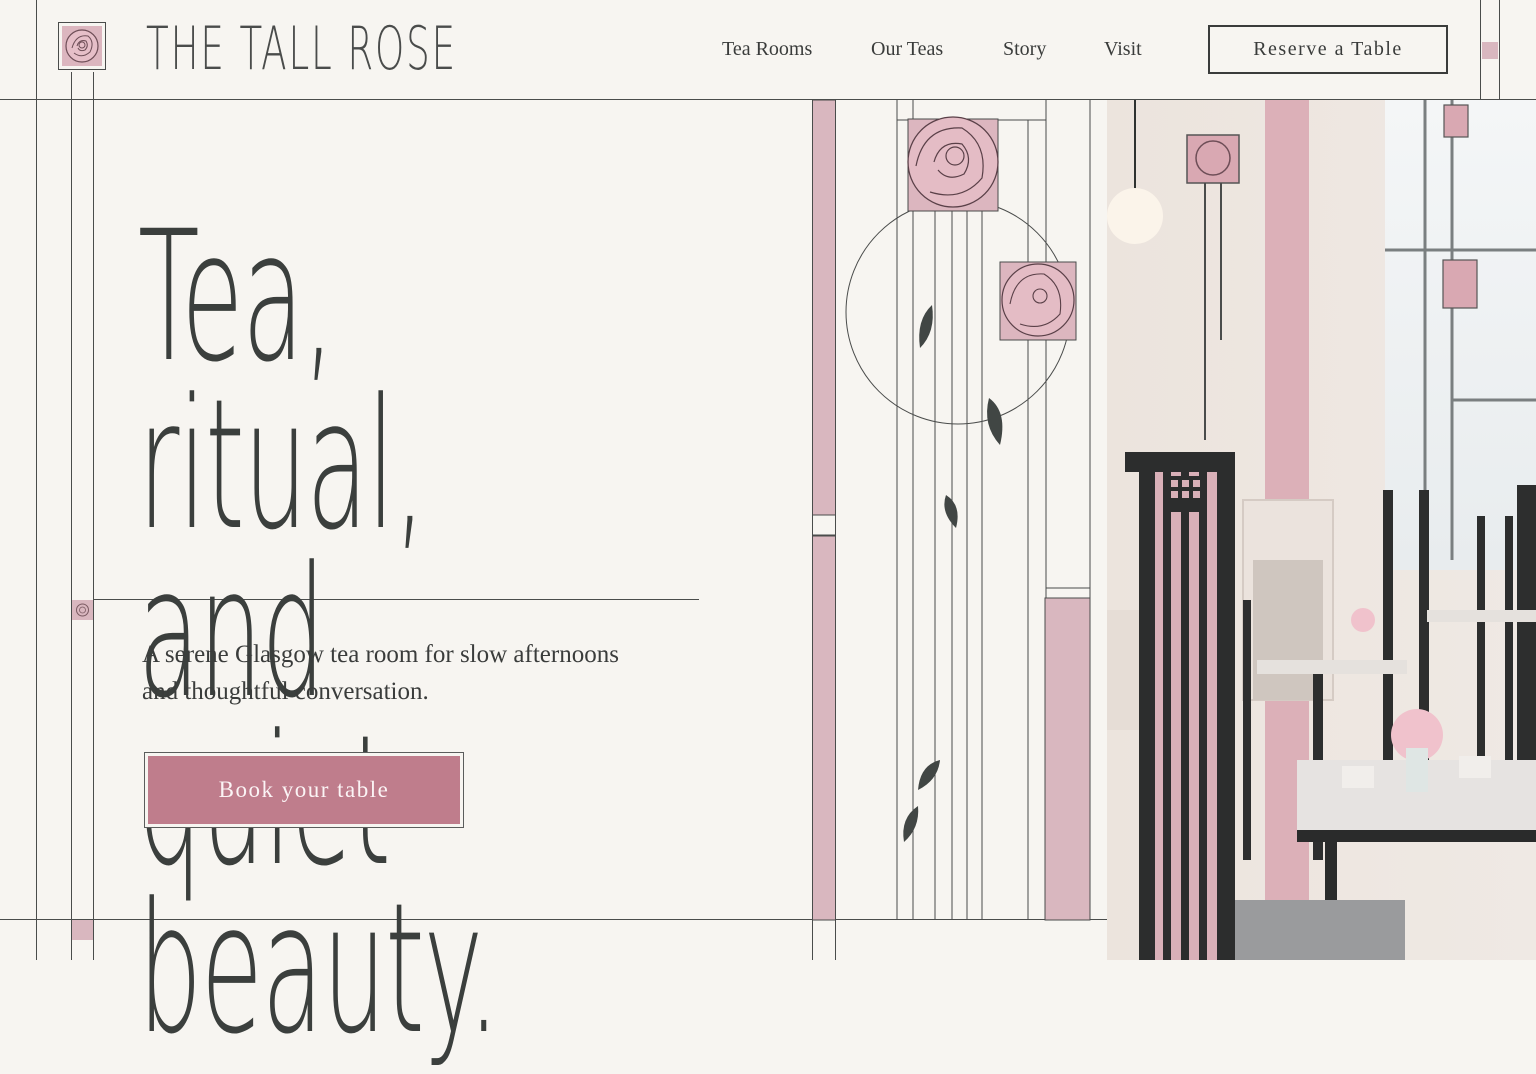 The height and width of the screenshot is (1074, 1536). What do you see at coordinates (907, 49) in the screenshot?
I see `nav-item-our-teas: Our Teas` at bounding box center [907, 49].